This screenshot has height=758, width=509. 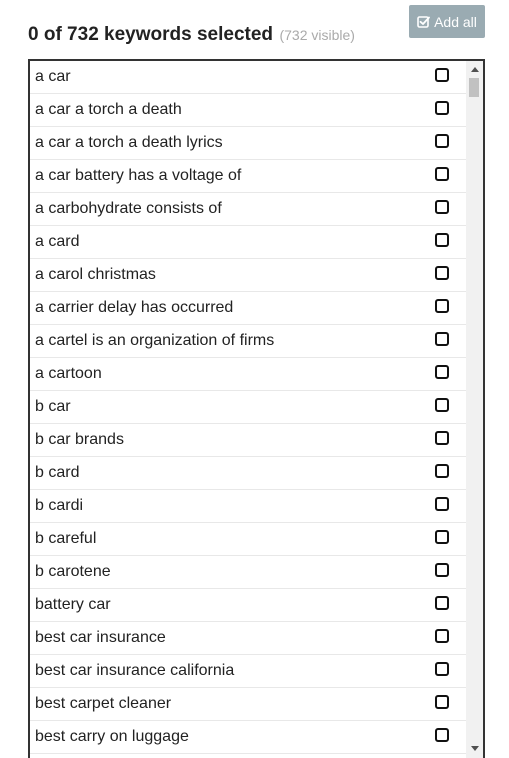 I want to click on keyword-label: a carrier delay has occurred, so click(x=134, y=307).